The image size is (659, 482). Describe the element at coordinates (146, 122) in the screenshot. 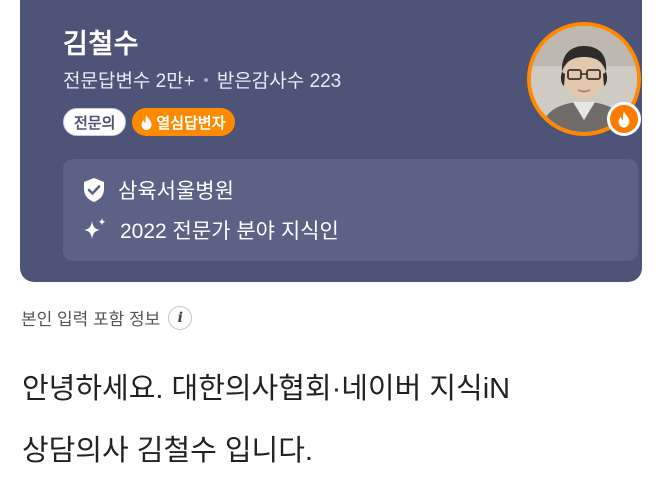

I see `flame-icon` at that location.